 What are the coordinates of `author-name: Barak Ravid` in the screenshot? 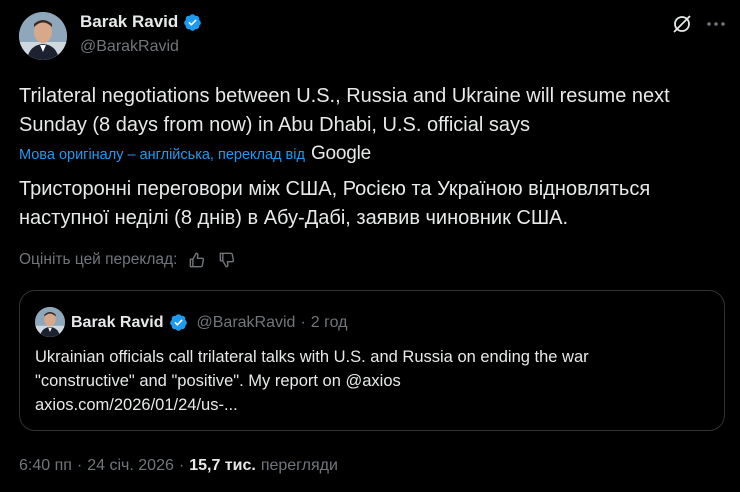 It's located at (141, 22).